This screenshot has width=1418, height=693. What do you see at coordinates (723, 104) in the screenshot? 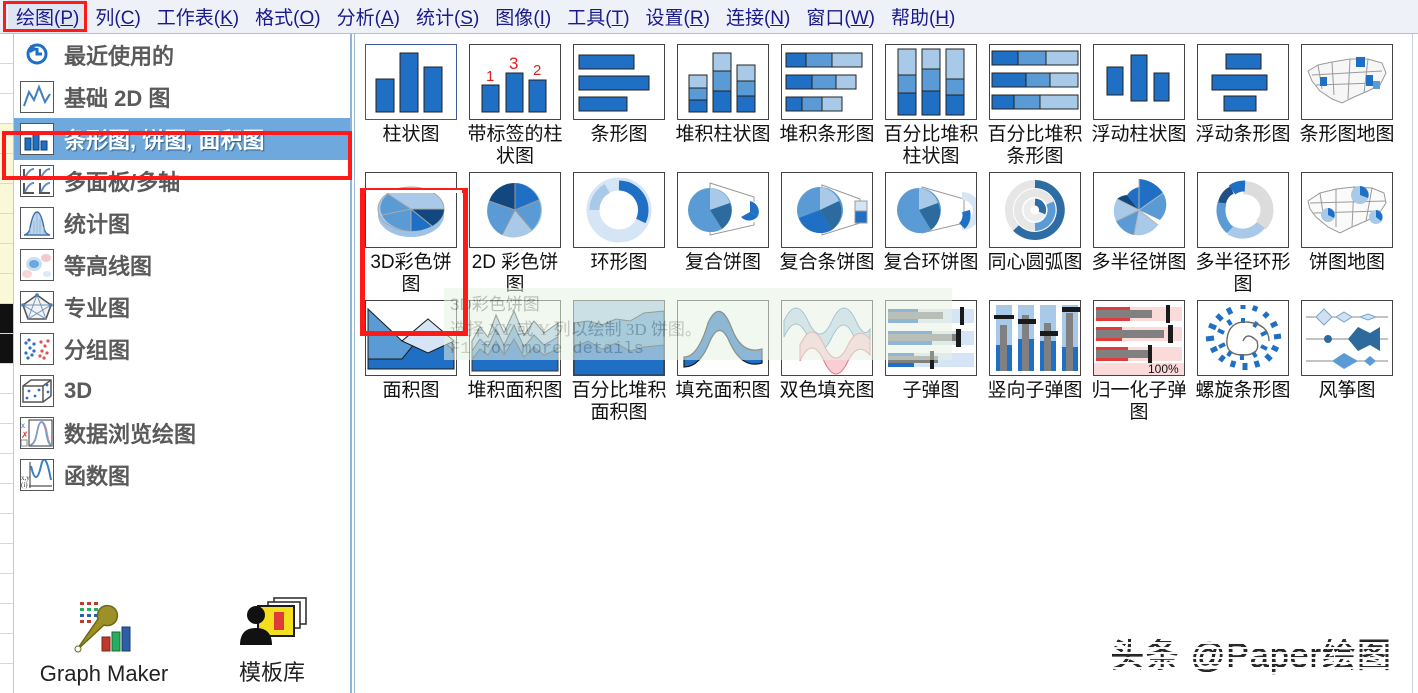
I see `gallery-item-stacked-column: 堆积柱状图` at bounding box center [723, 104].